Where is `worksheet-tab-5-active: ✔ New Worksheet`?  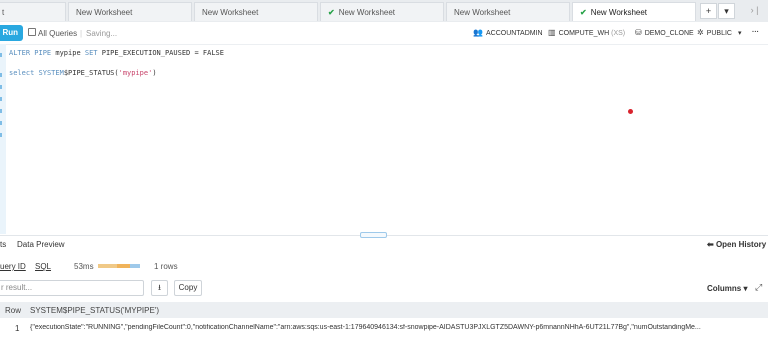 worksheet-tab-5-active: ✔ New Worksheet is located at coordinates (634, 11).